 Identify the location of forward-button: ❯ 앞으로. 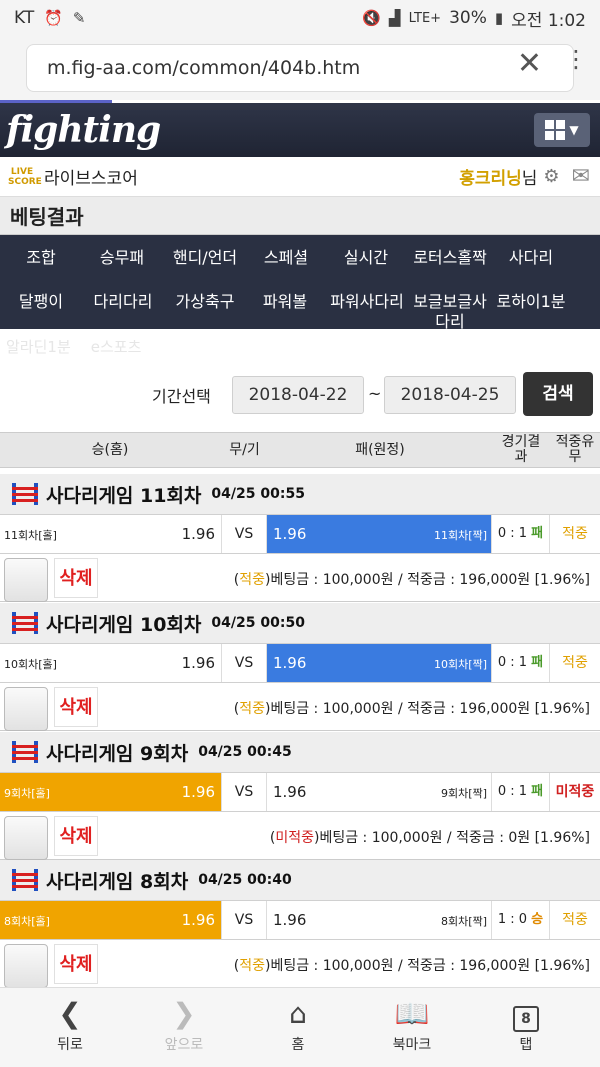
(184, 1025).